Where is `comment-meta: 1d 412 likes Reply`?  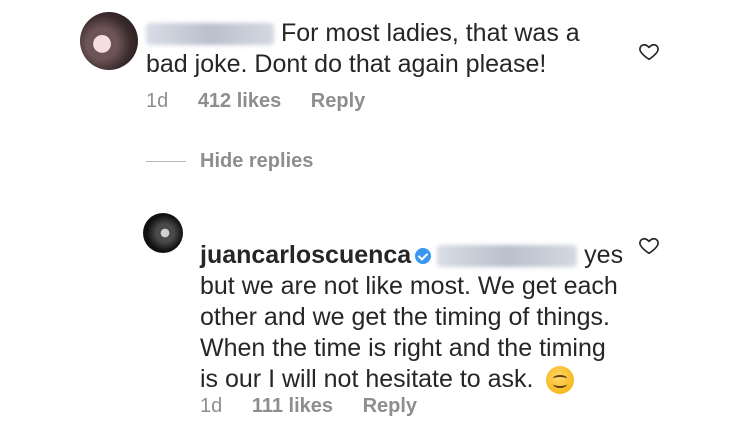
comment-meta: 1d 412 likes Reply is located at coordinates (267, 101).